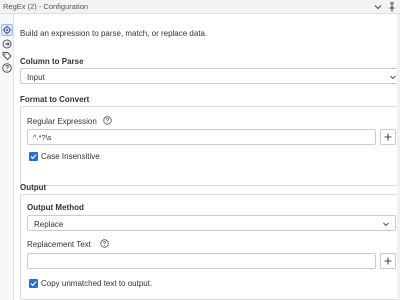  What do you see at coordinates (210, 76) in the screenshot?
I see `column-to-parse-dropdown: Input` at bounding box center [210, 76].